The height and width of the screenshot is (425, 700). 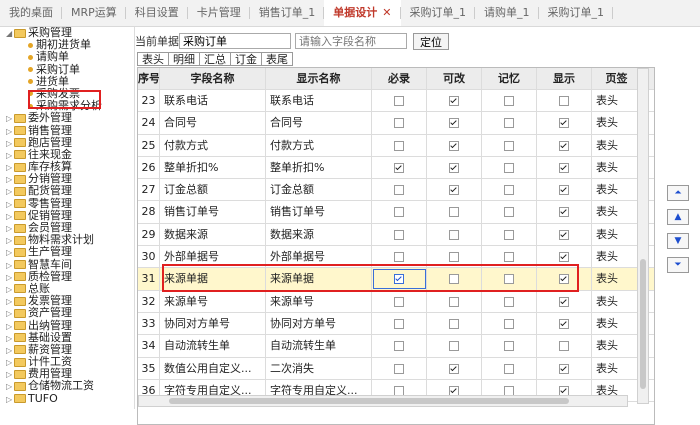 What do you see at coordinates (94, 13) in the screenshot?
I see `tab-item: MRP运算` at bounding box center [94, 13].